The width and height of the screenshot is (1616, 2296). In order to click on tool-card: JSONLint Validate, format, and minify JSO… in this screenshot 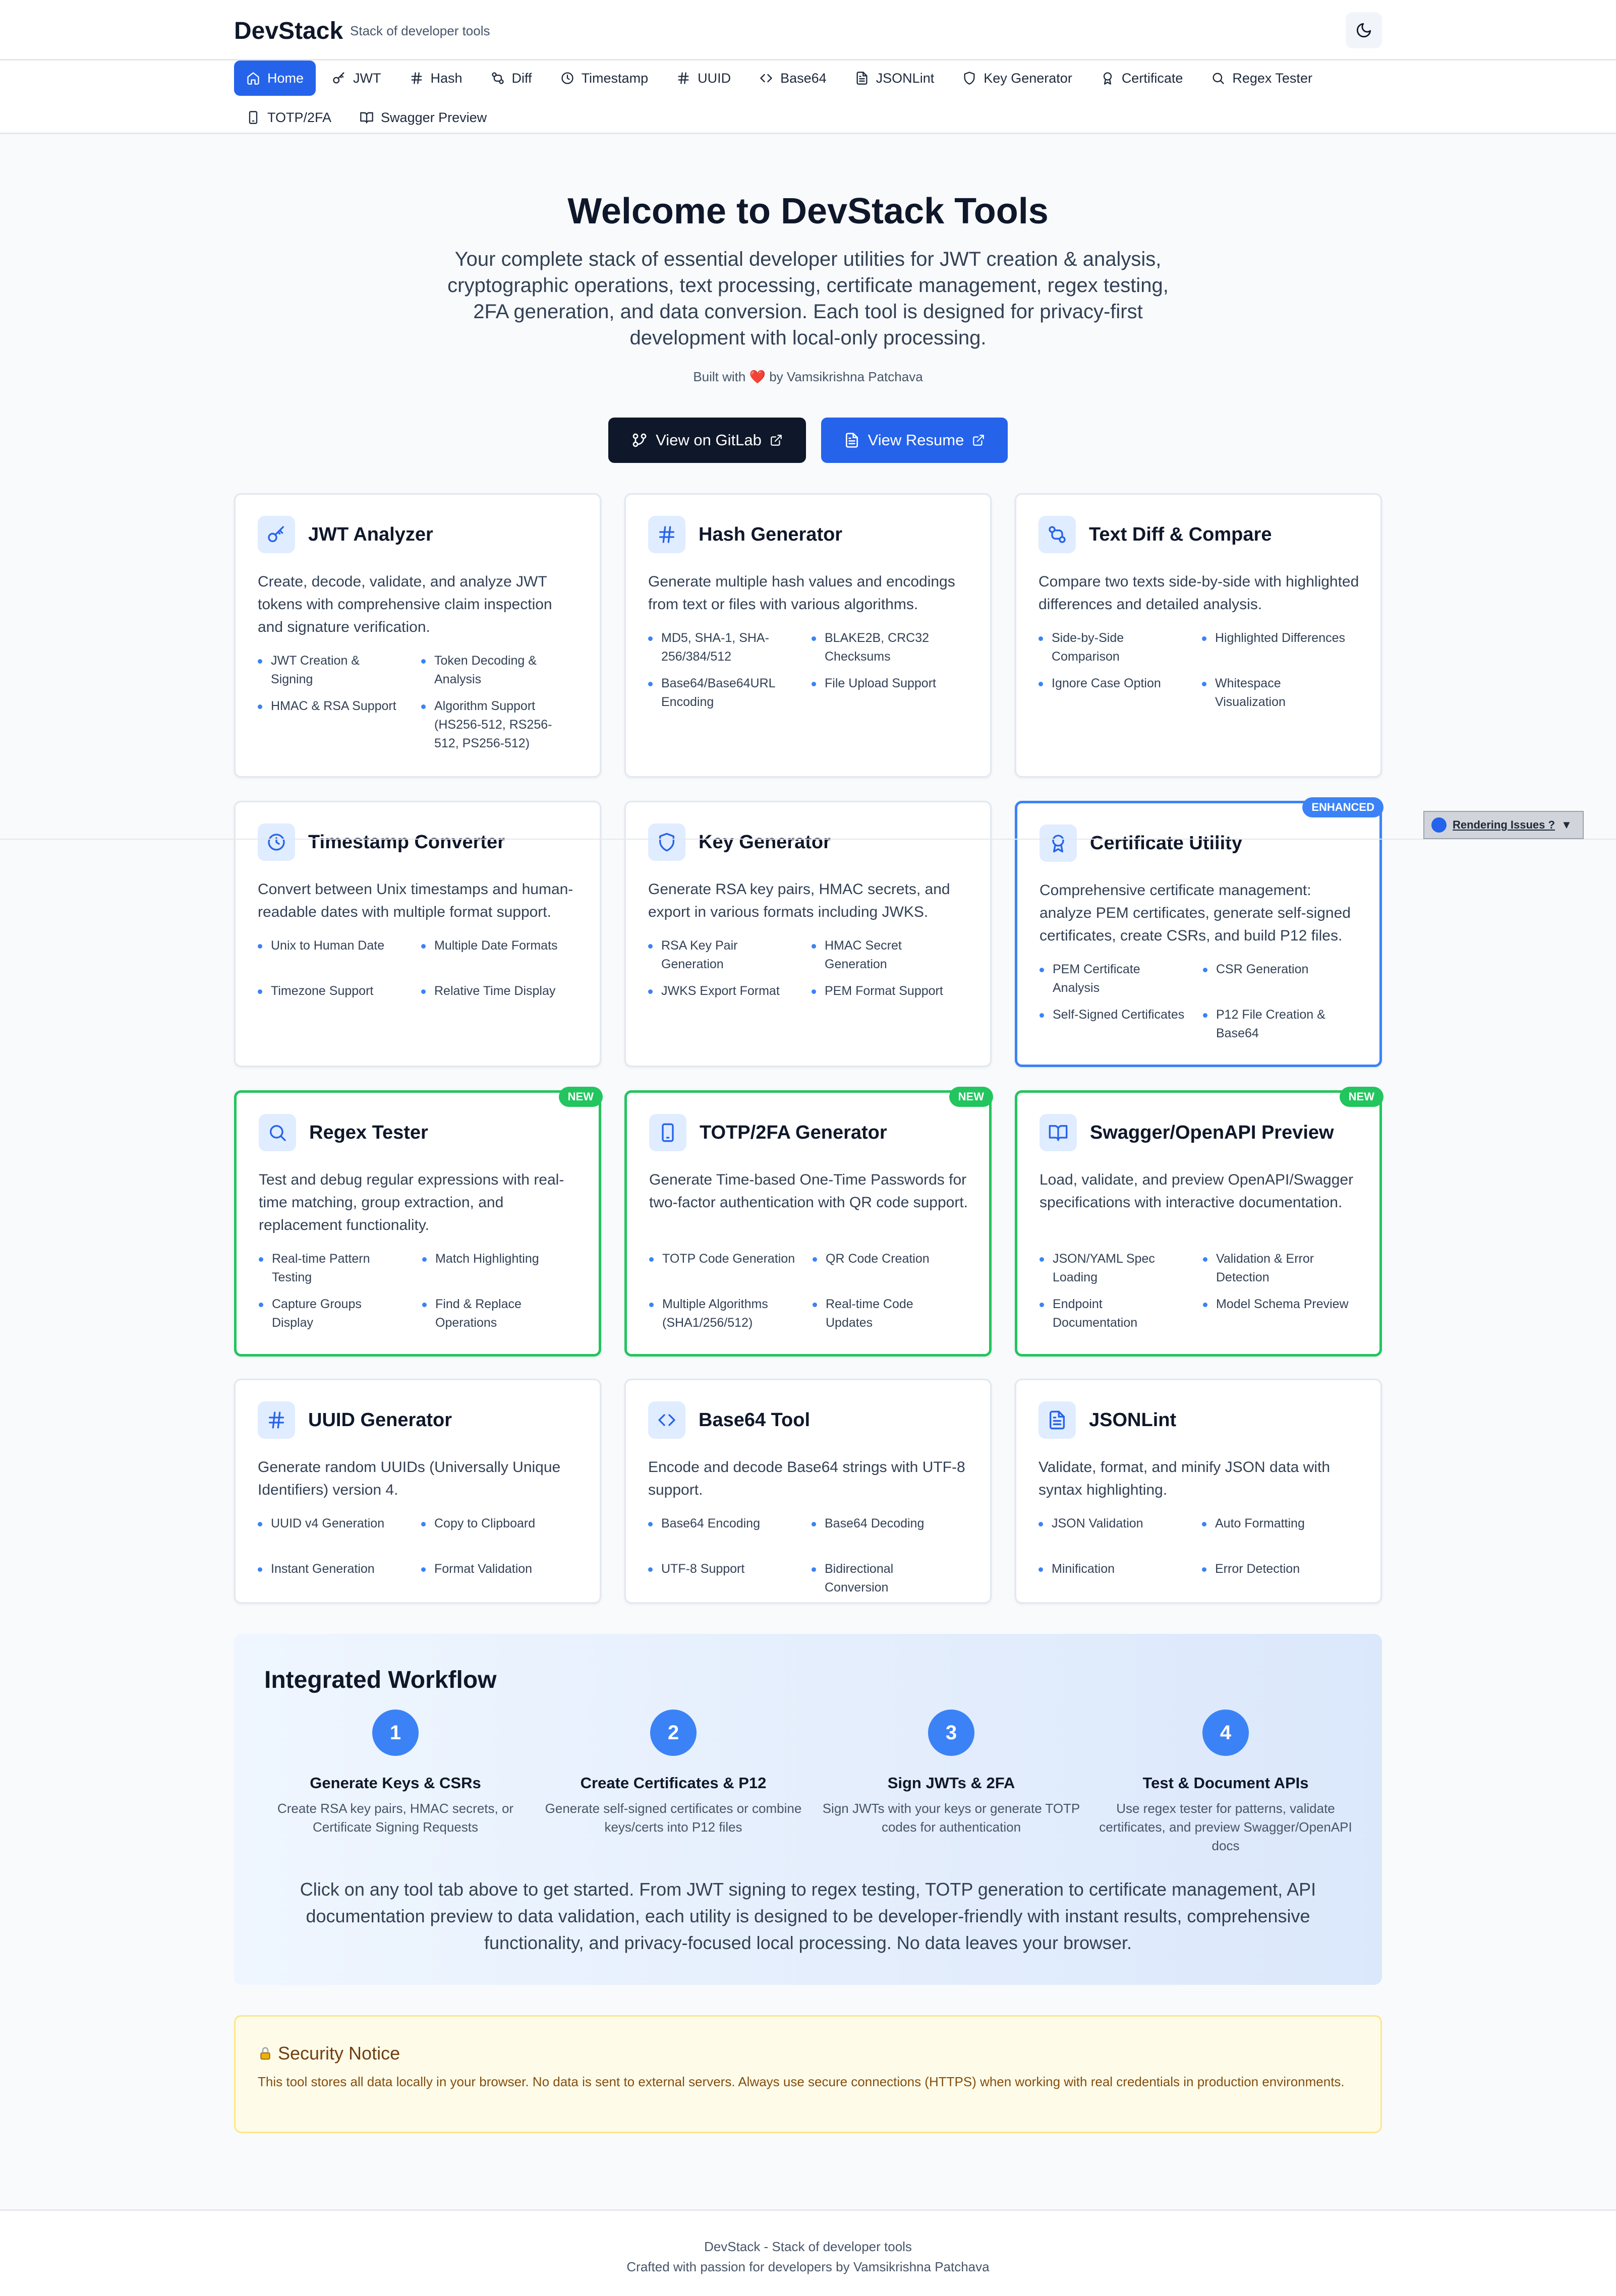, I will do `click(1198, 1491)`.